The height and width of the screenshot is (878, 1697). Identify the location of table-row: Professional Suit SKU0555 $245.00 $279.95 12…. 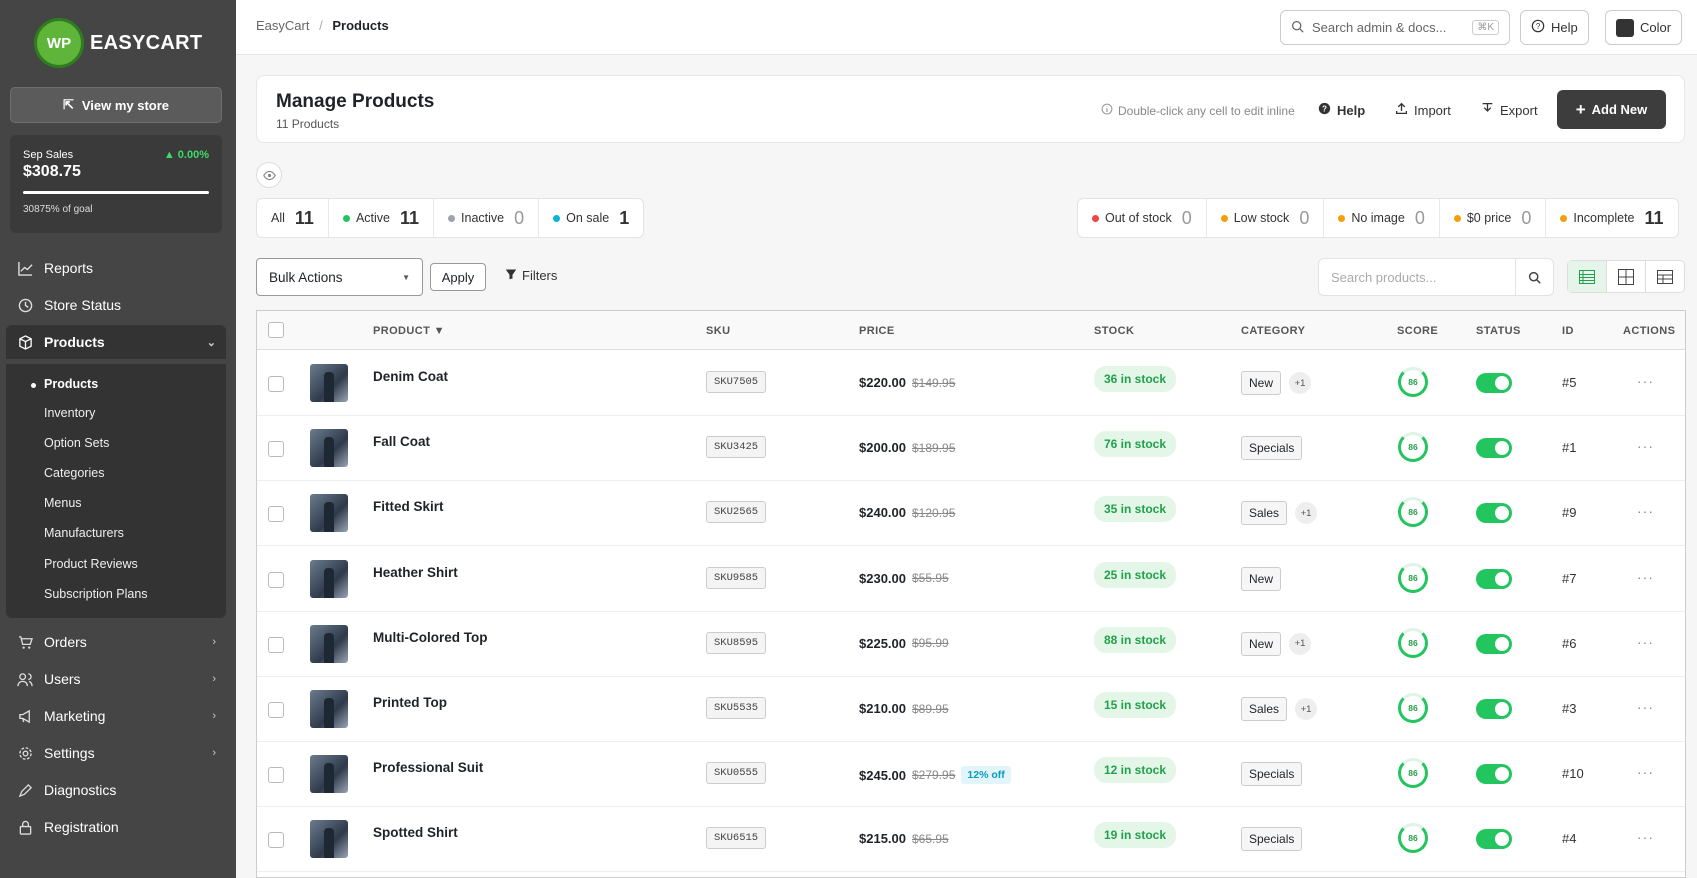
(971, 775).